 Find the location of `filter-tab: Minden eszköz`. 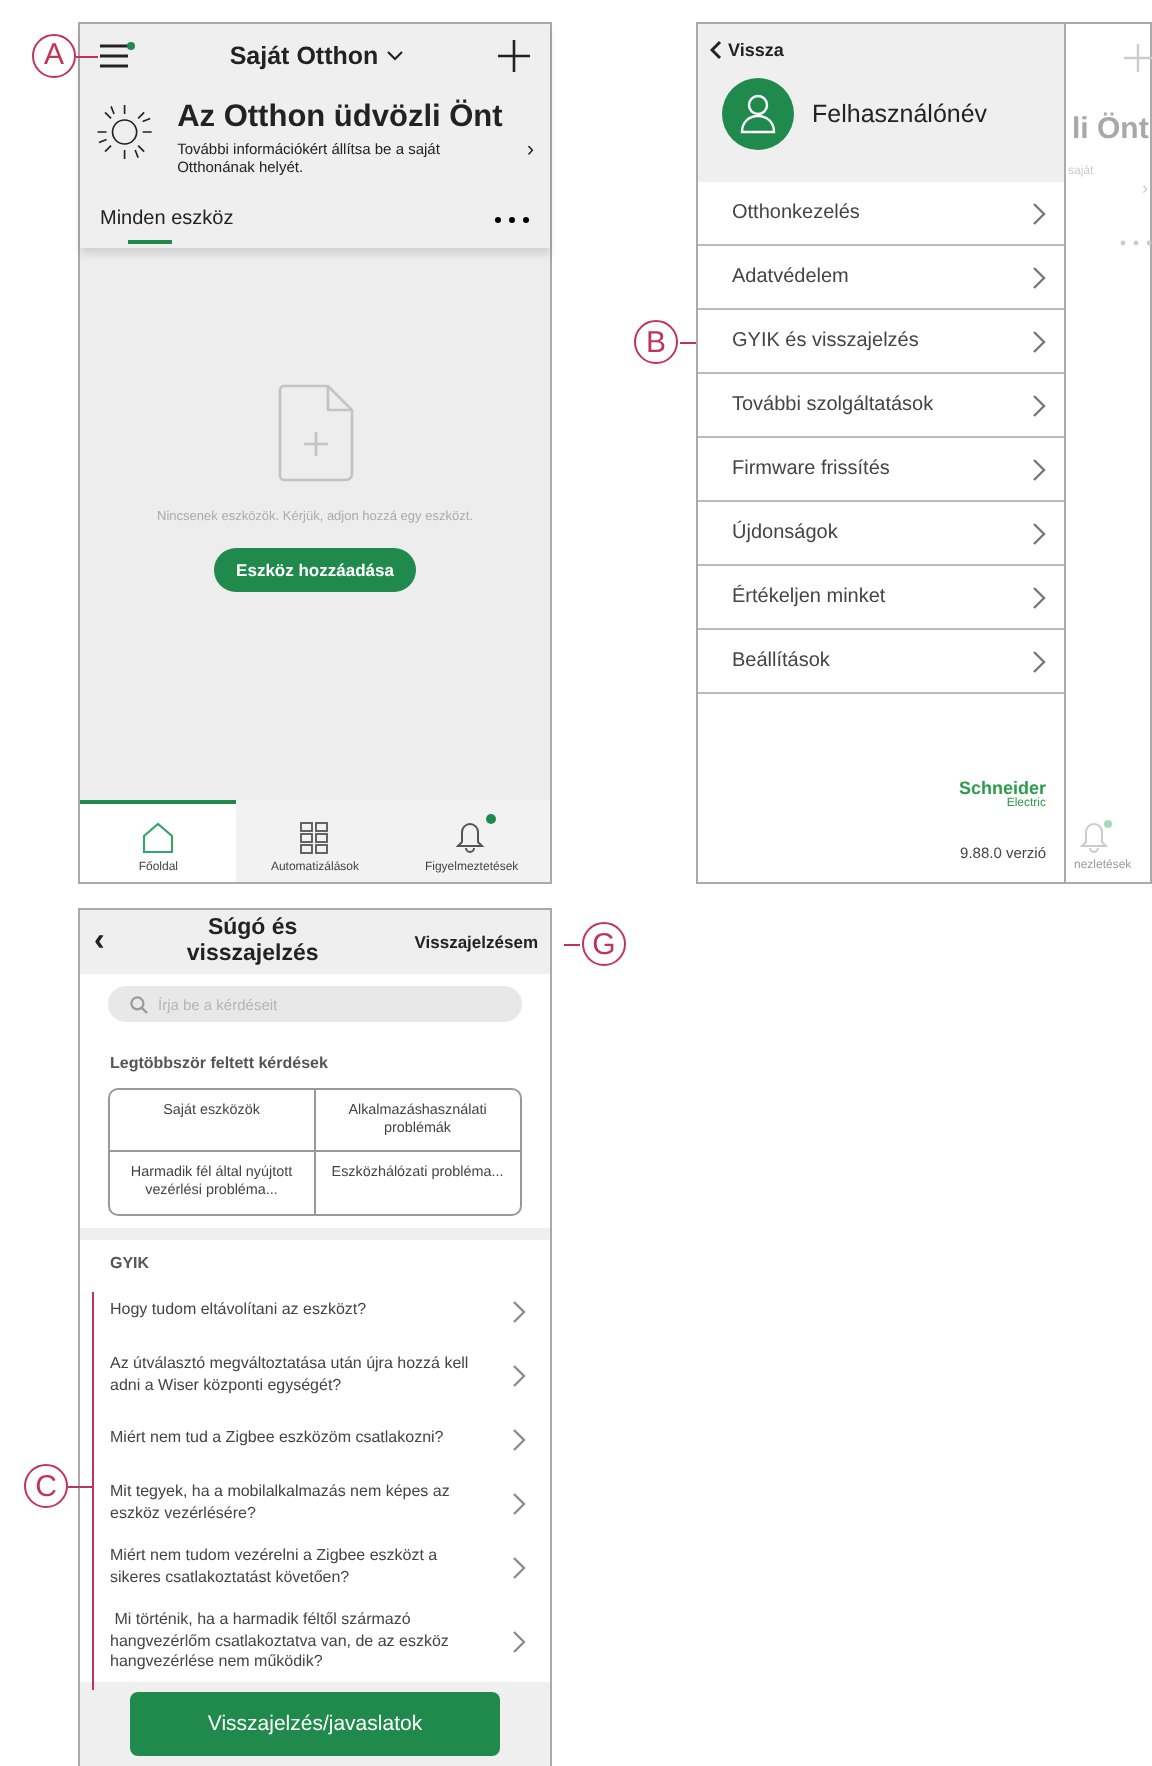

filter-tab: Minden eszköz is located at coordinates (167, 219).